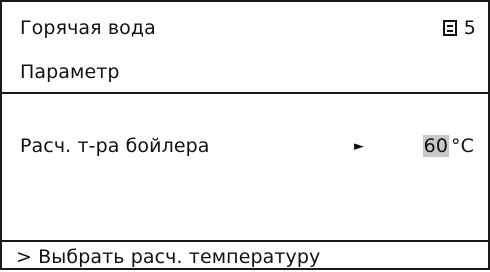 Image resolution: width=490 pixels, height=272 pixels. Describe the element at coordinates (168, 257) in the screenshot. I see `footer-hint: > Выбрать расч. температуру` at that location.